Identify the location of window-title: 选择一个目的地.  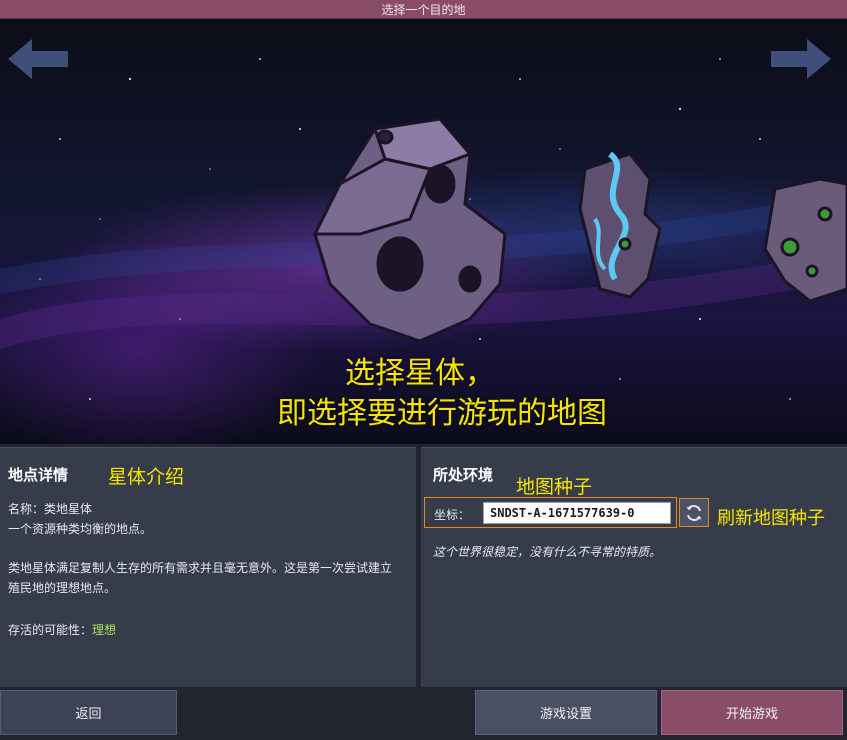
(423, 9).